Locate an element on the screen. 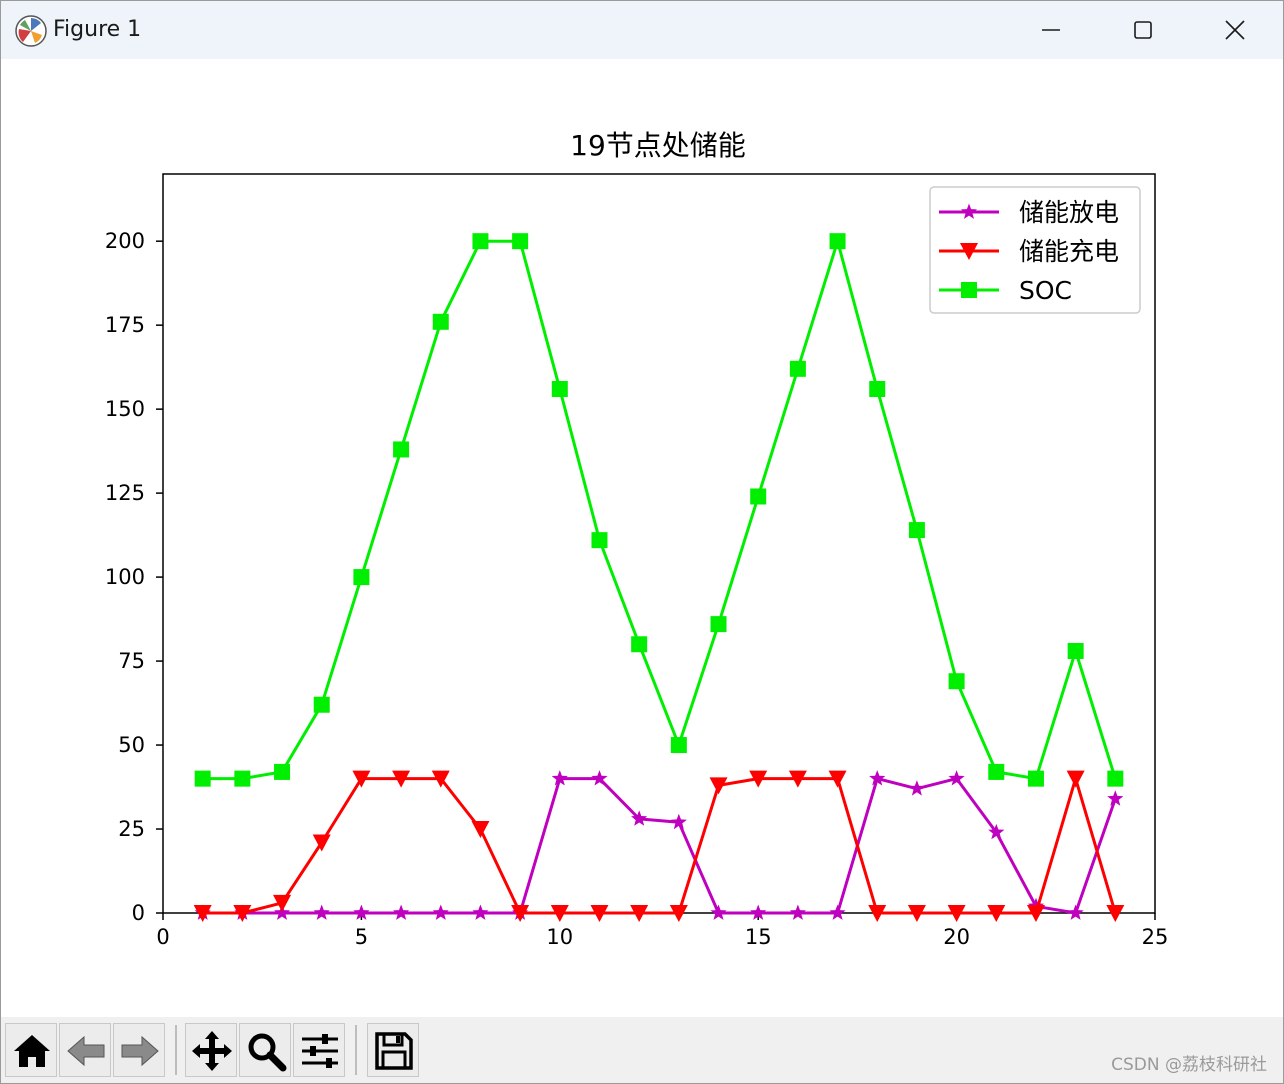 The width and height of the screenshot is (1284, 1084). legend: 储能放电储能充电 SOC is located at coordinates (1035, 250).